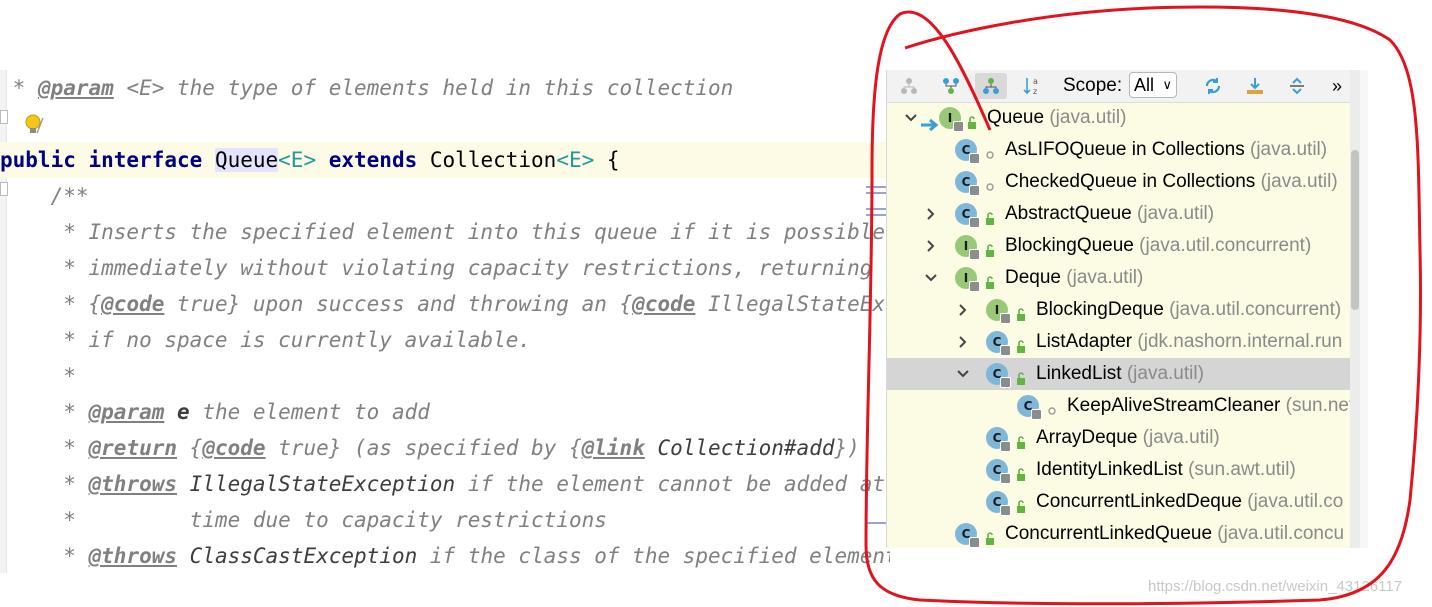 This screenshot has height=607, width=1432. What do you see at coordinates (303, 520) in the screenshot?
I see `code-line: * time due to capacity restrictions` at bounding box center [303, 520].